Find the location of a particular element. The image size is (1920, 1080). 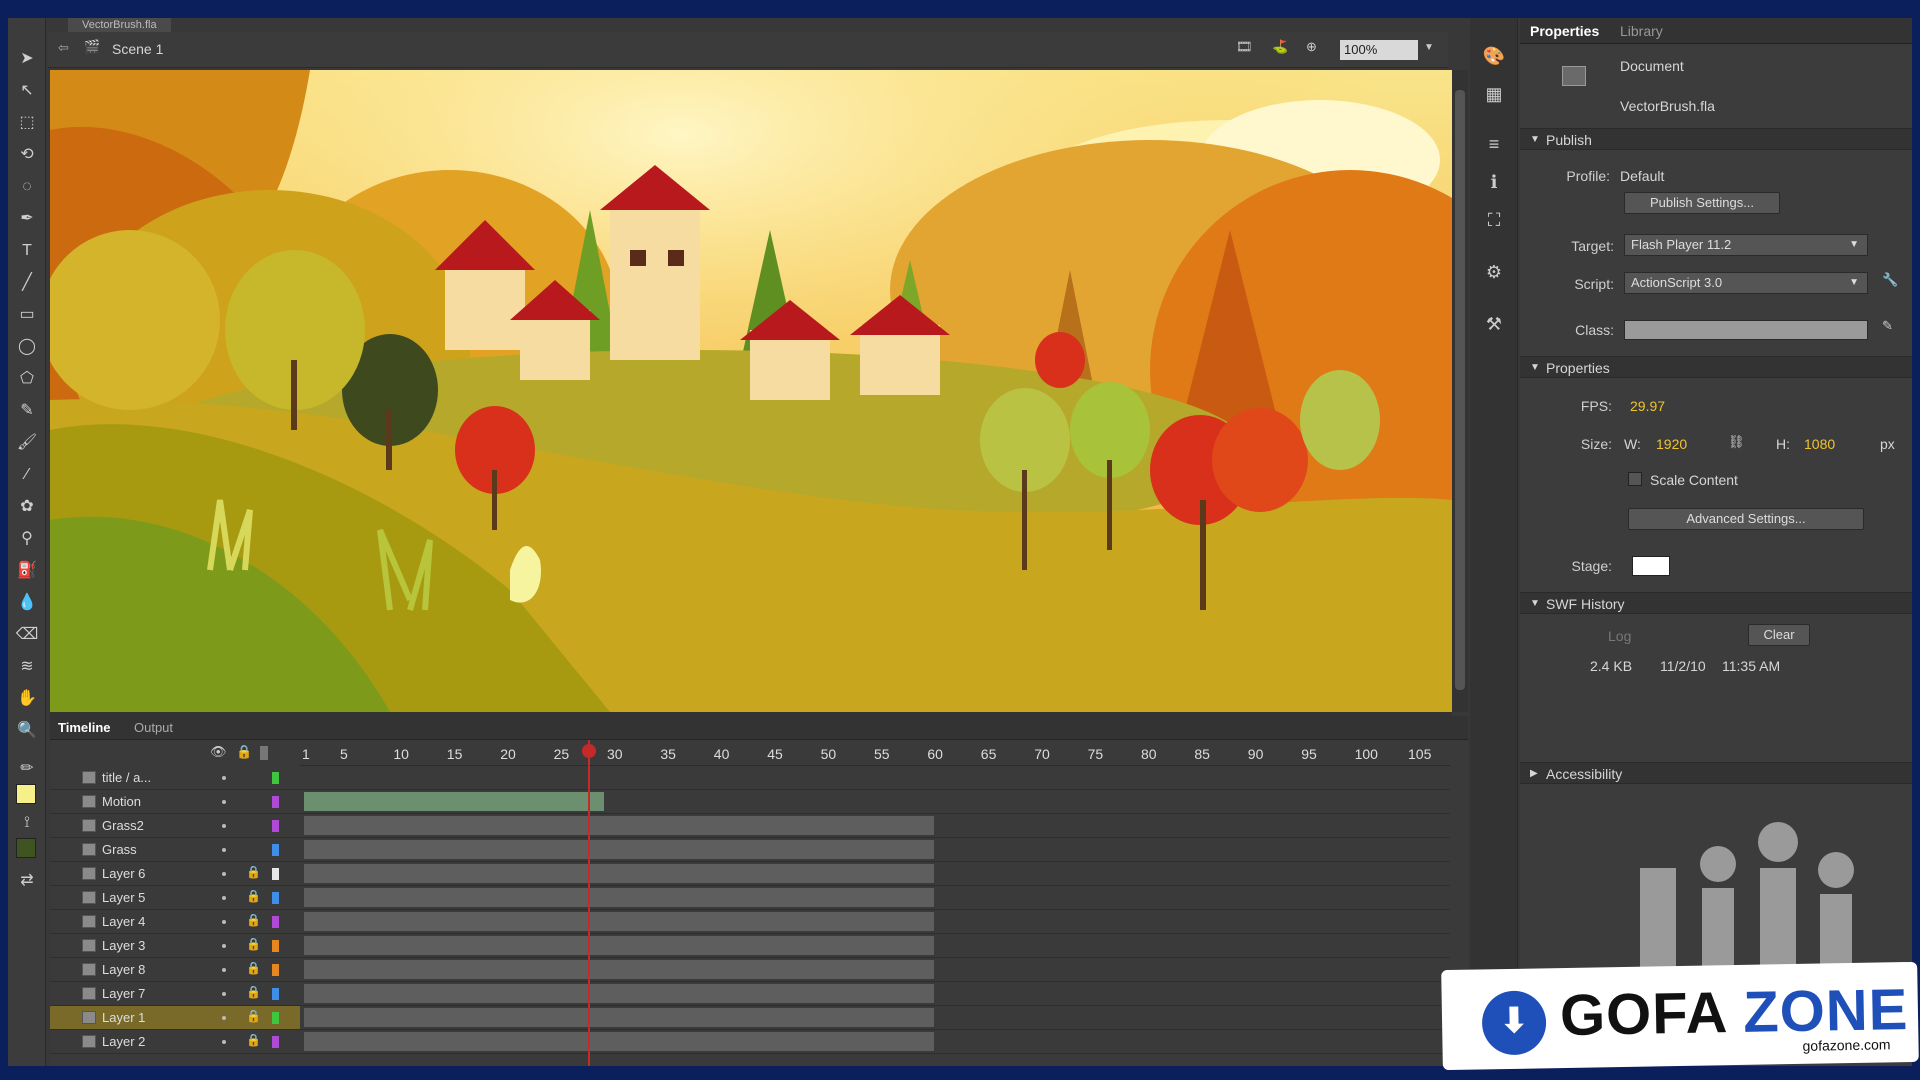

swatches-icon: ▦ is located at coordinates (1494, 96).